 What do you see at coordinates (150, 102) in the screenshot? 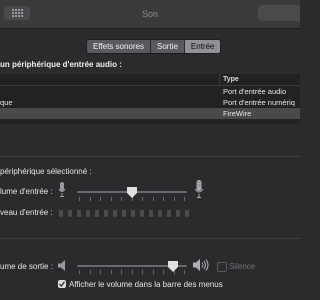
I see `table-row: que Port d'entrée numériq` at bounding box center [150, 102].